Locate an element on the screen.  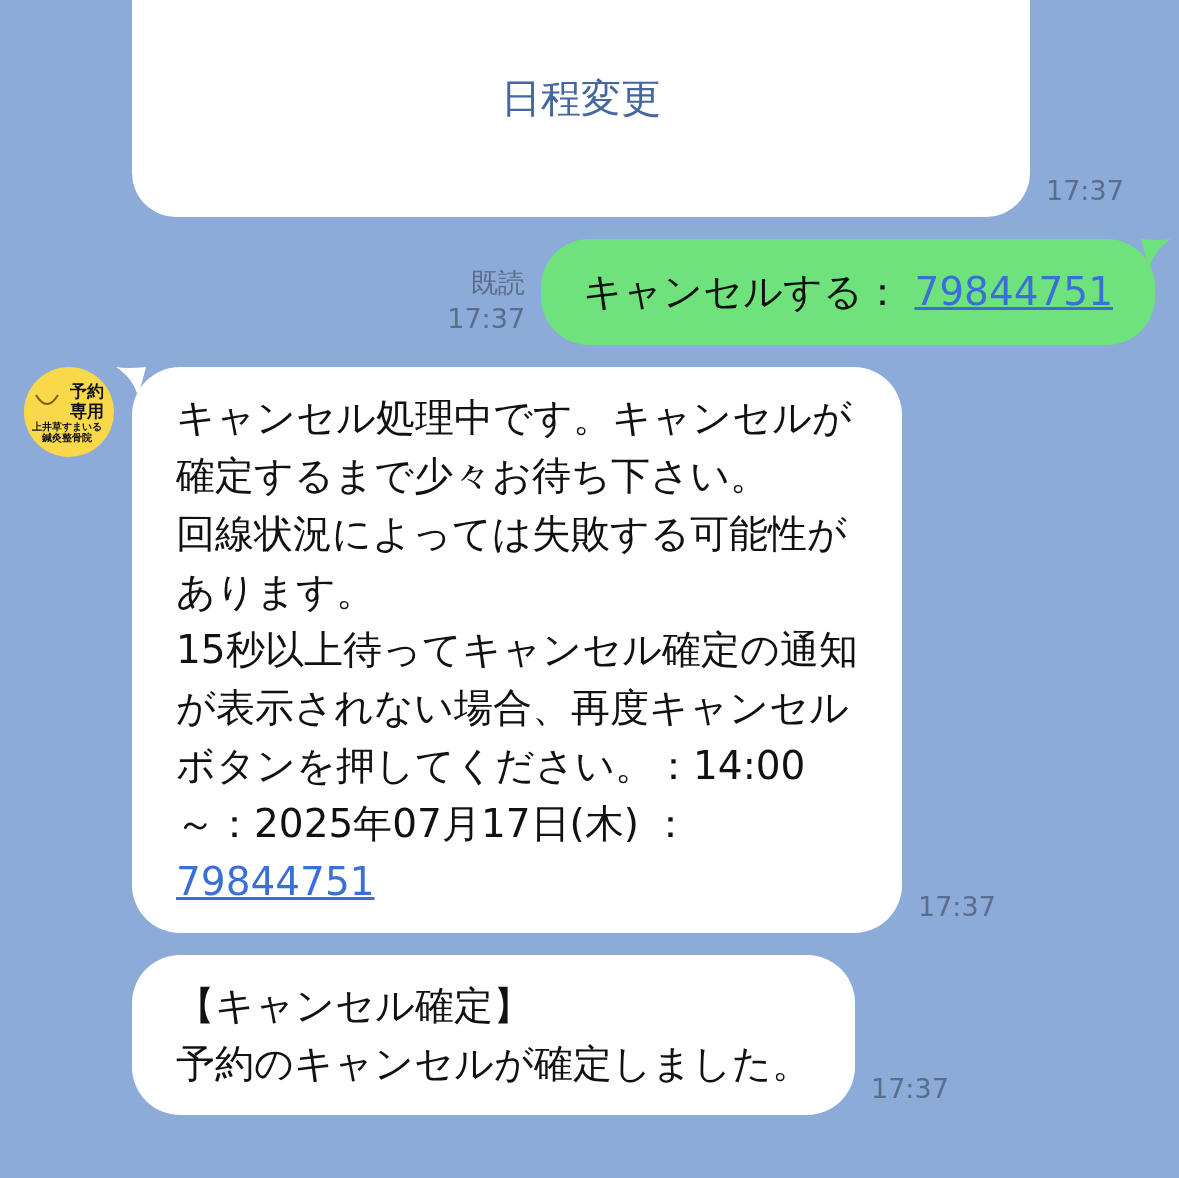
reschedule-button: 日程変更 is located at coordinates (581, 98).